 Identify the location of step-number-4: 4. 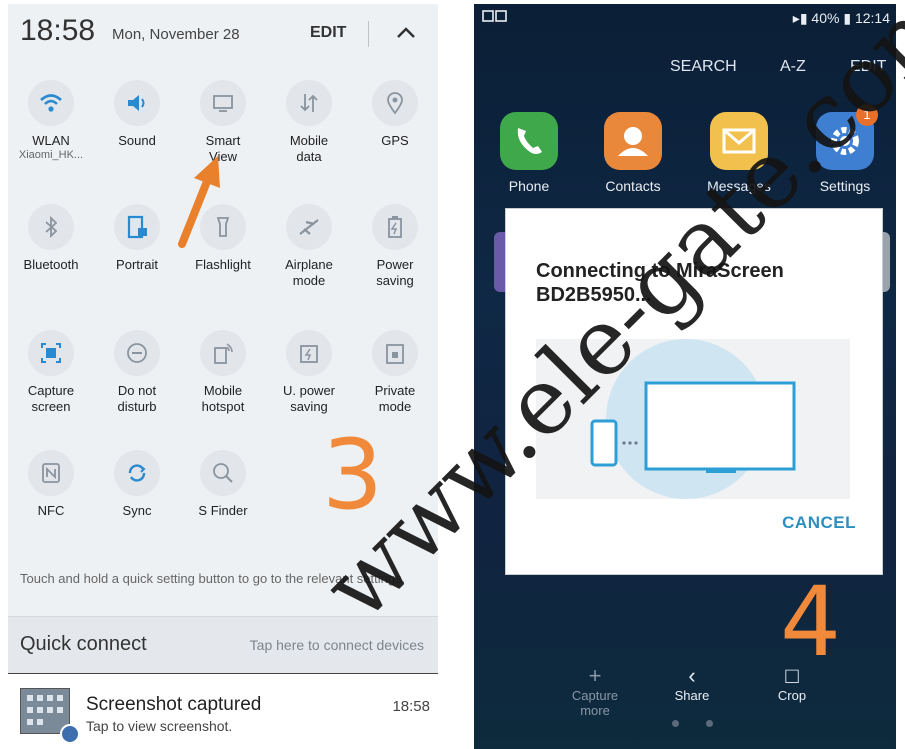
(811, 622).